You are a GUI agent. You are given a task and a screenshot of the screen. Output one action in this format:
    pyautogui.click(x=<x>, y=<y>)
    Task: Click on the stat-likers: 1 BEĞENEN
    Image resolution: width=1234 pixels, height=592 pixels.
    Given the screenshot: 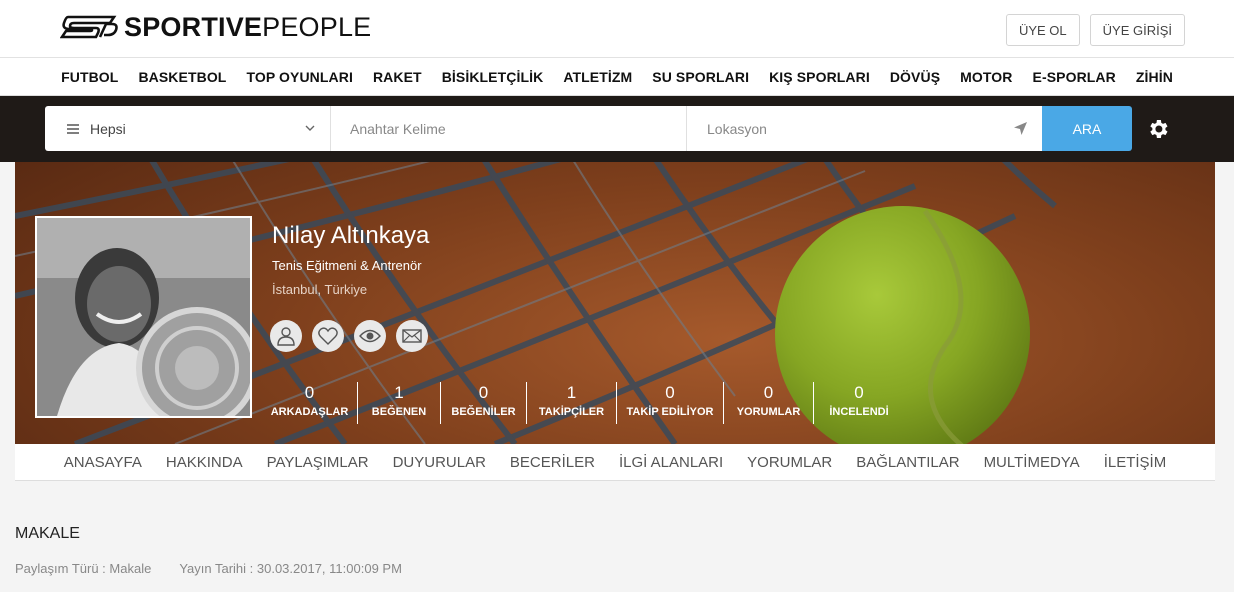 What is the action you would take?
    pyautogui.click(x=399, y=403)
    